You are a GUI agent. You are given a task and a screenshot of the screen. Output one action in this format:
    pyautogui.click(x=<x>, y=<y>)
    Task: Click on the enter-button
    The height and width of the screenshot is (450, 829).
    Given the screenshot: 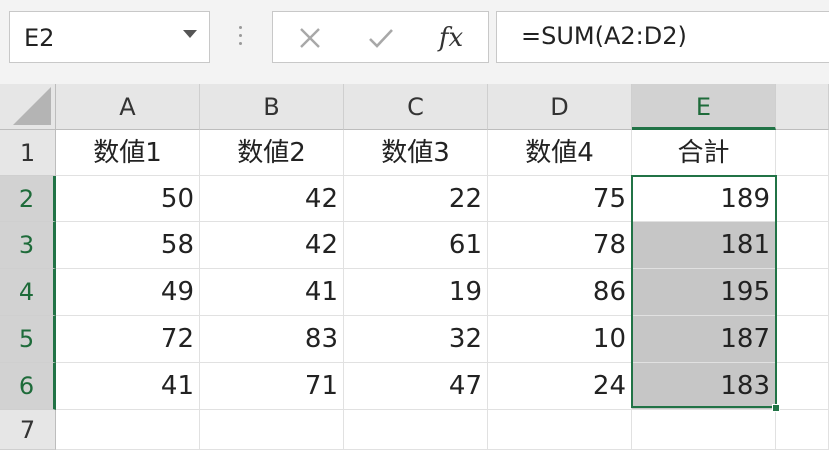 What is the action you would take?
    pyautogui.click(x=381, y=38)
    